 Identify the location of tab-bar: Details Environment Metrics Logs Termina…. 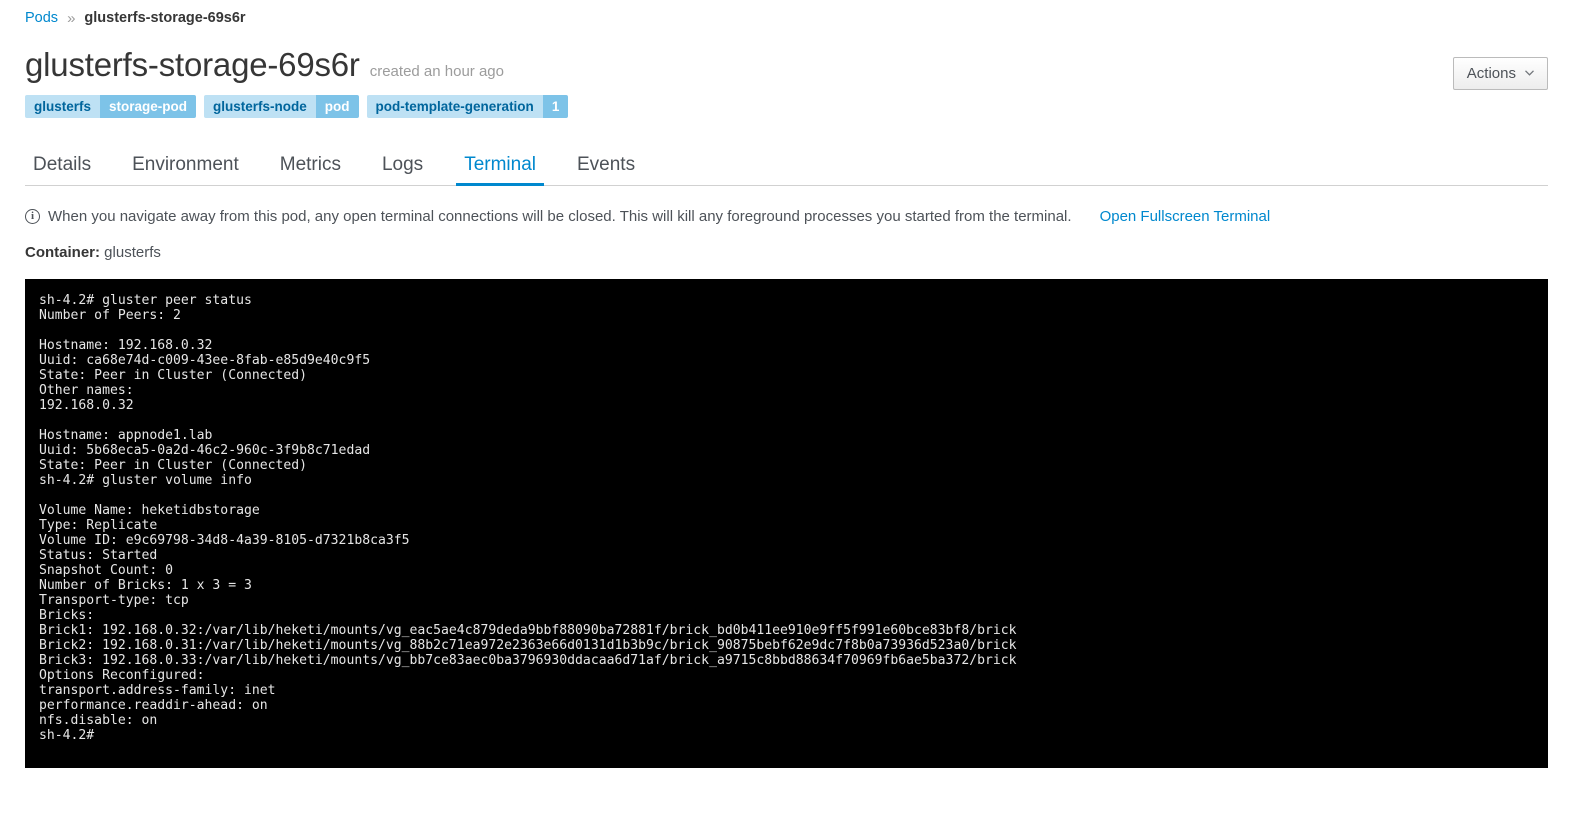
(786, 166).